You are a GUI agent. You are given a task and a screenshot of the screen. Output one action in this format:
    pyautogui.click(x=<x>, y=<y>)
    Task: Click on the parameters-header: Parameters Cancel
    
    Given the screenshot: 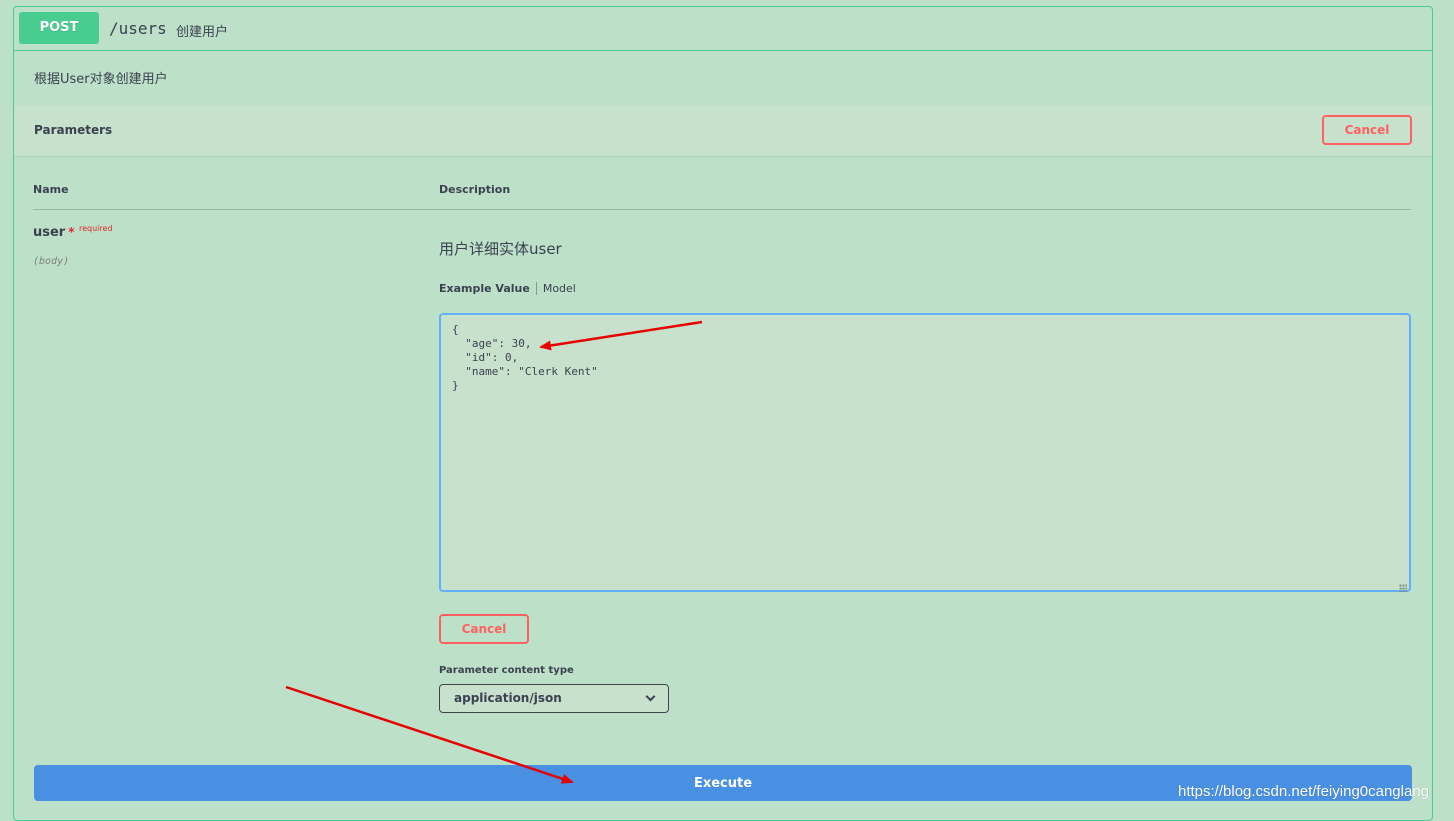 What is the action you would take?
    pyautogui.click(x=723, y=131)
    